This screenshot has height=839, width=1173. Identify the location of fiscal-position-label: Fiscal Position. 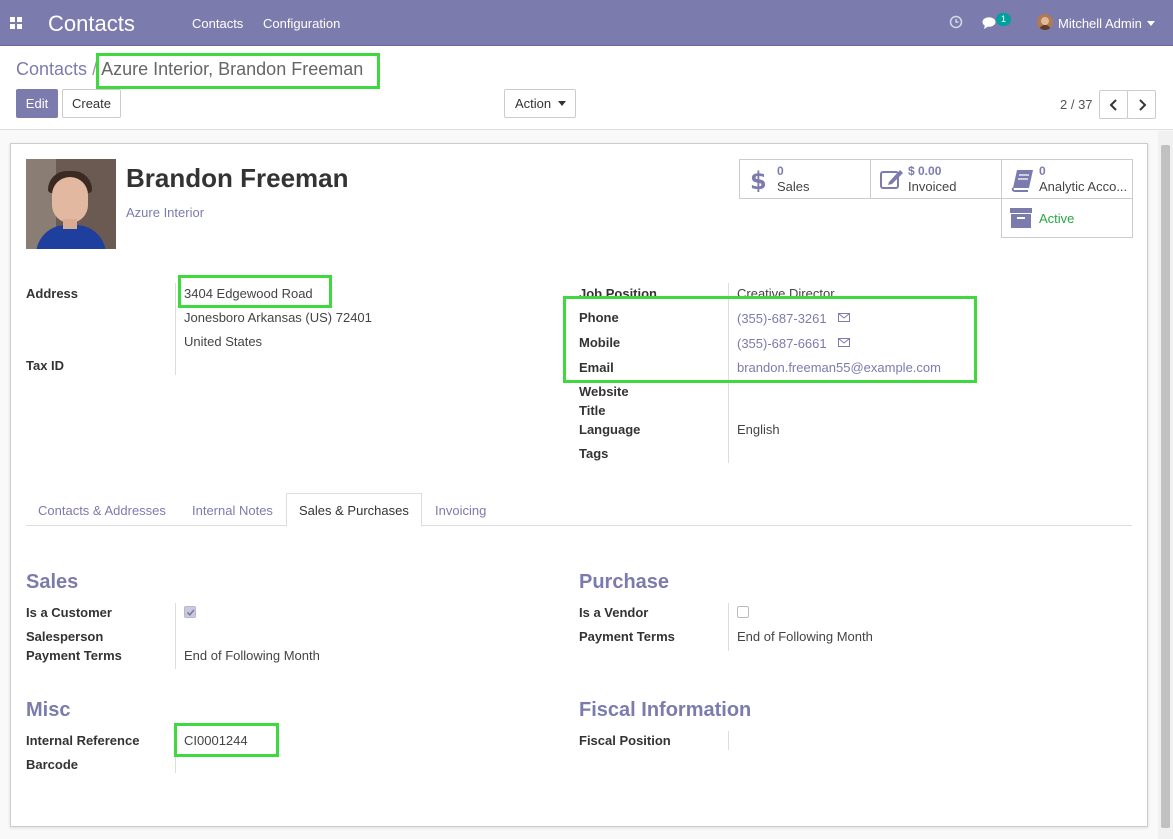
(625, 740).